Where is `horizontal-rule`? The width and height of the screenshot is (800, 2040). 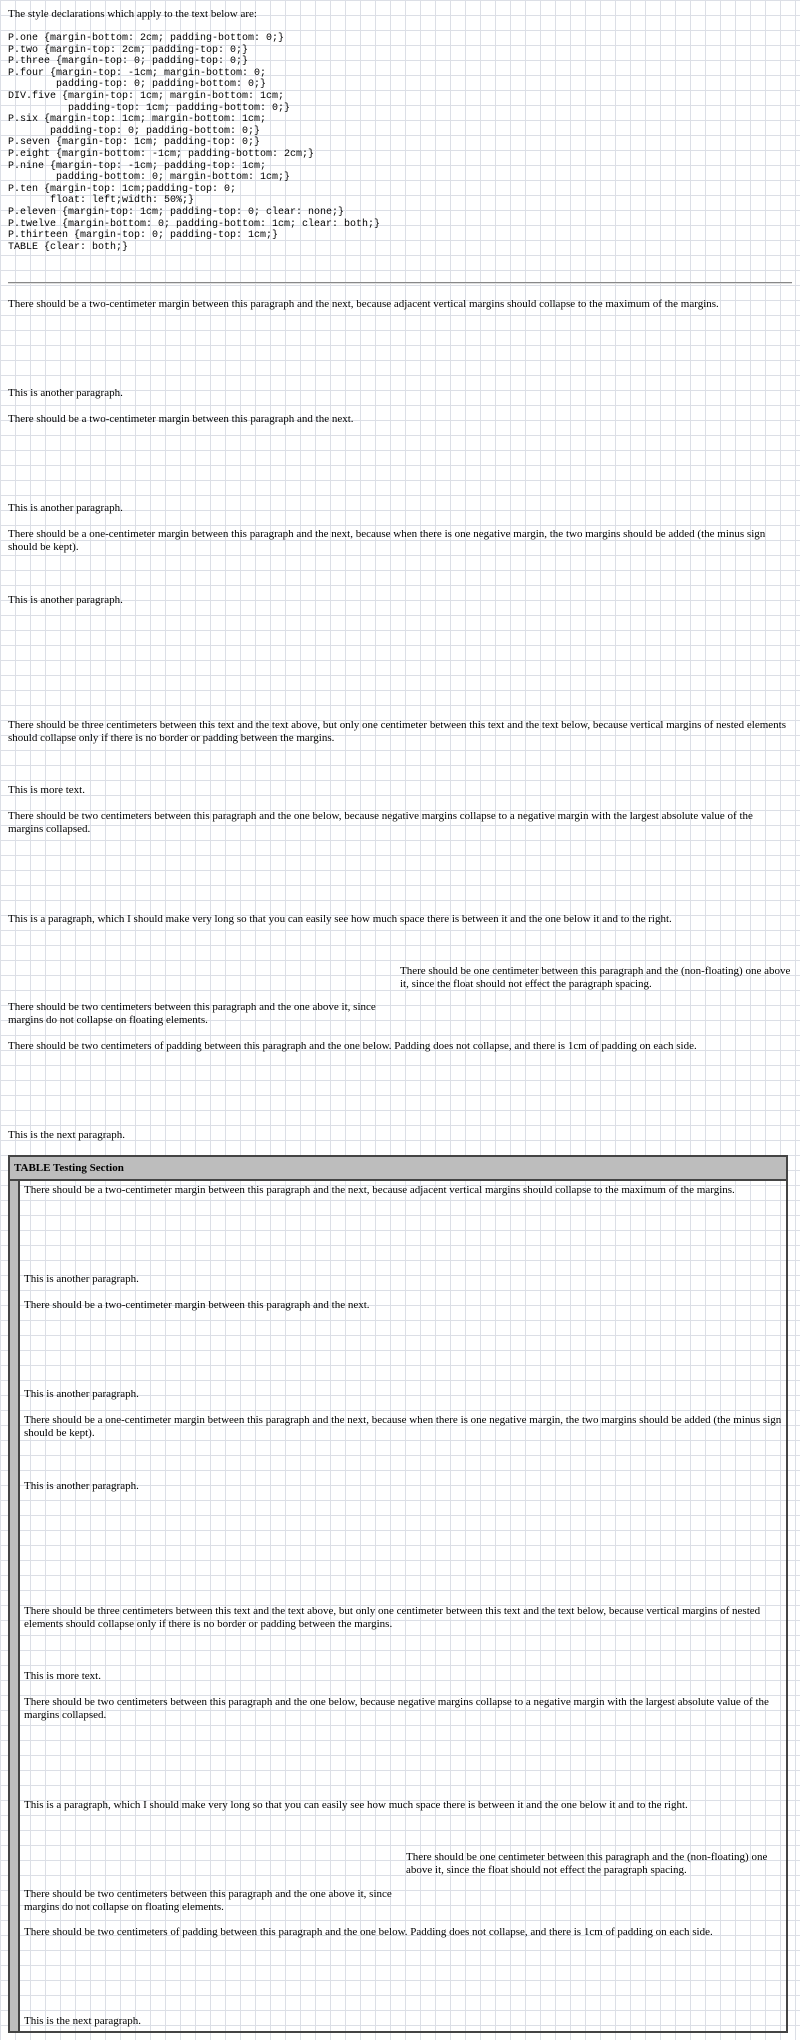 horizontal-rule is located at coordinates (400, 283).